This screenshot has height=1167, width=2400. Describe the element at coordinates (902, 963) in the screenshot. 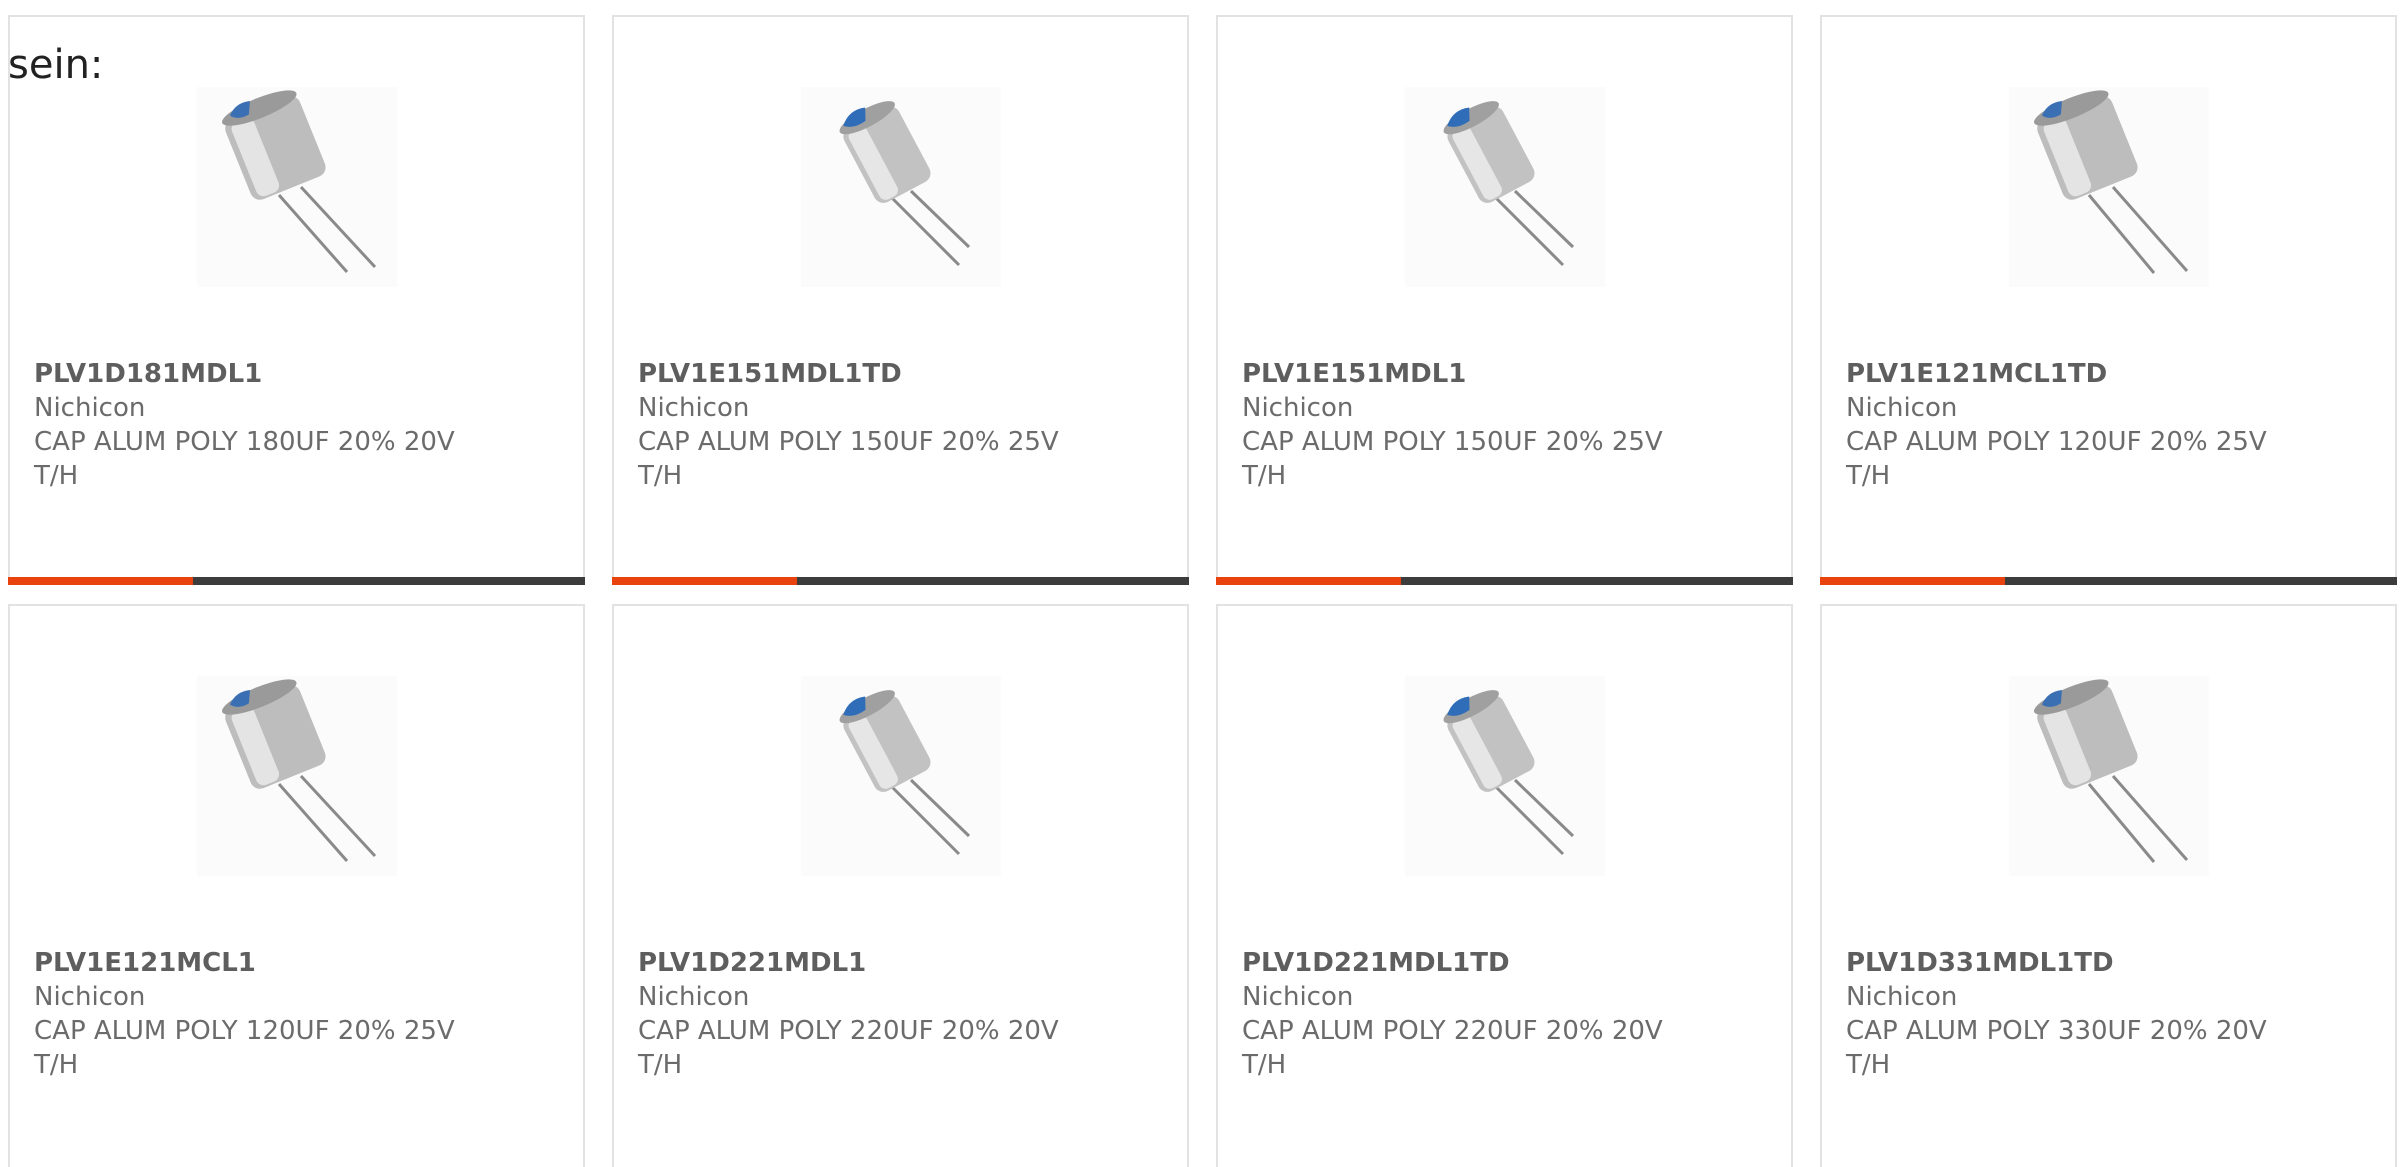

I see `part-number-link: PLV1D221MDL1` at that location.